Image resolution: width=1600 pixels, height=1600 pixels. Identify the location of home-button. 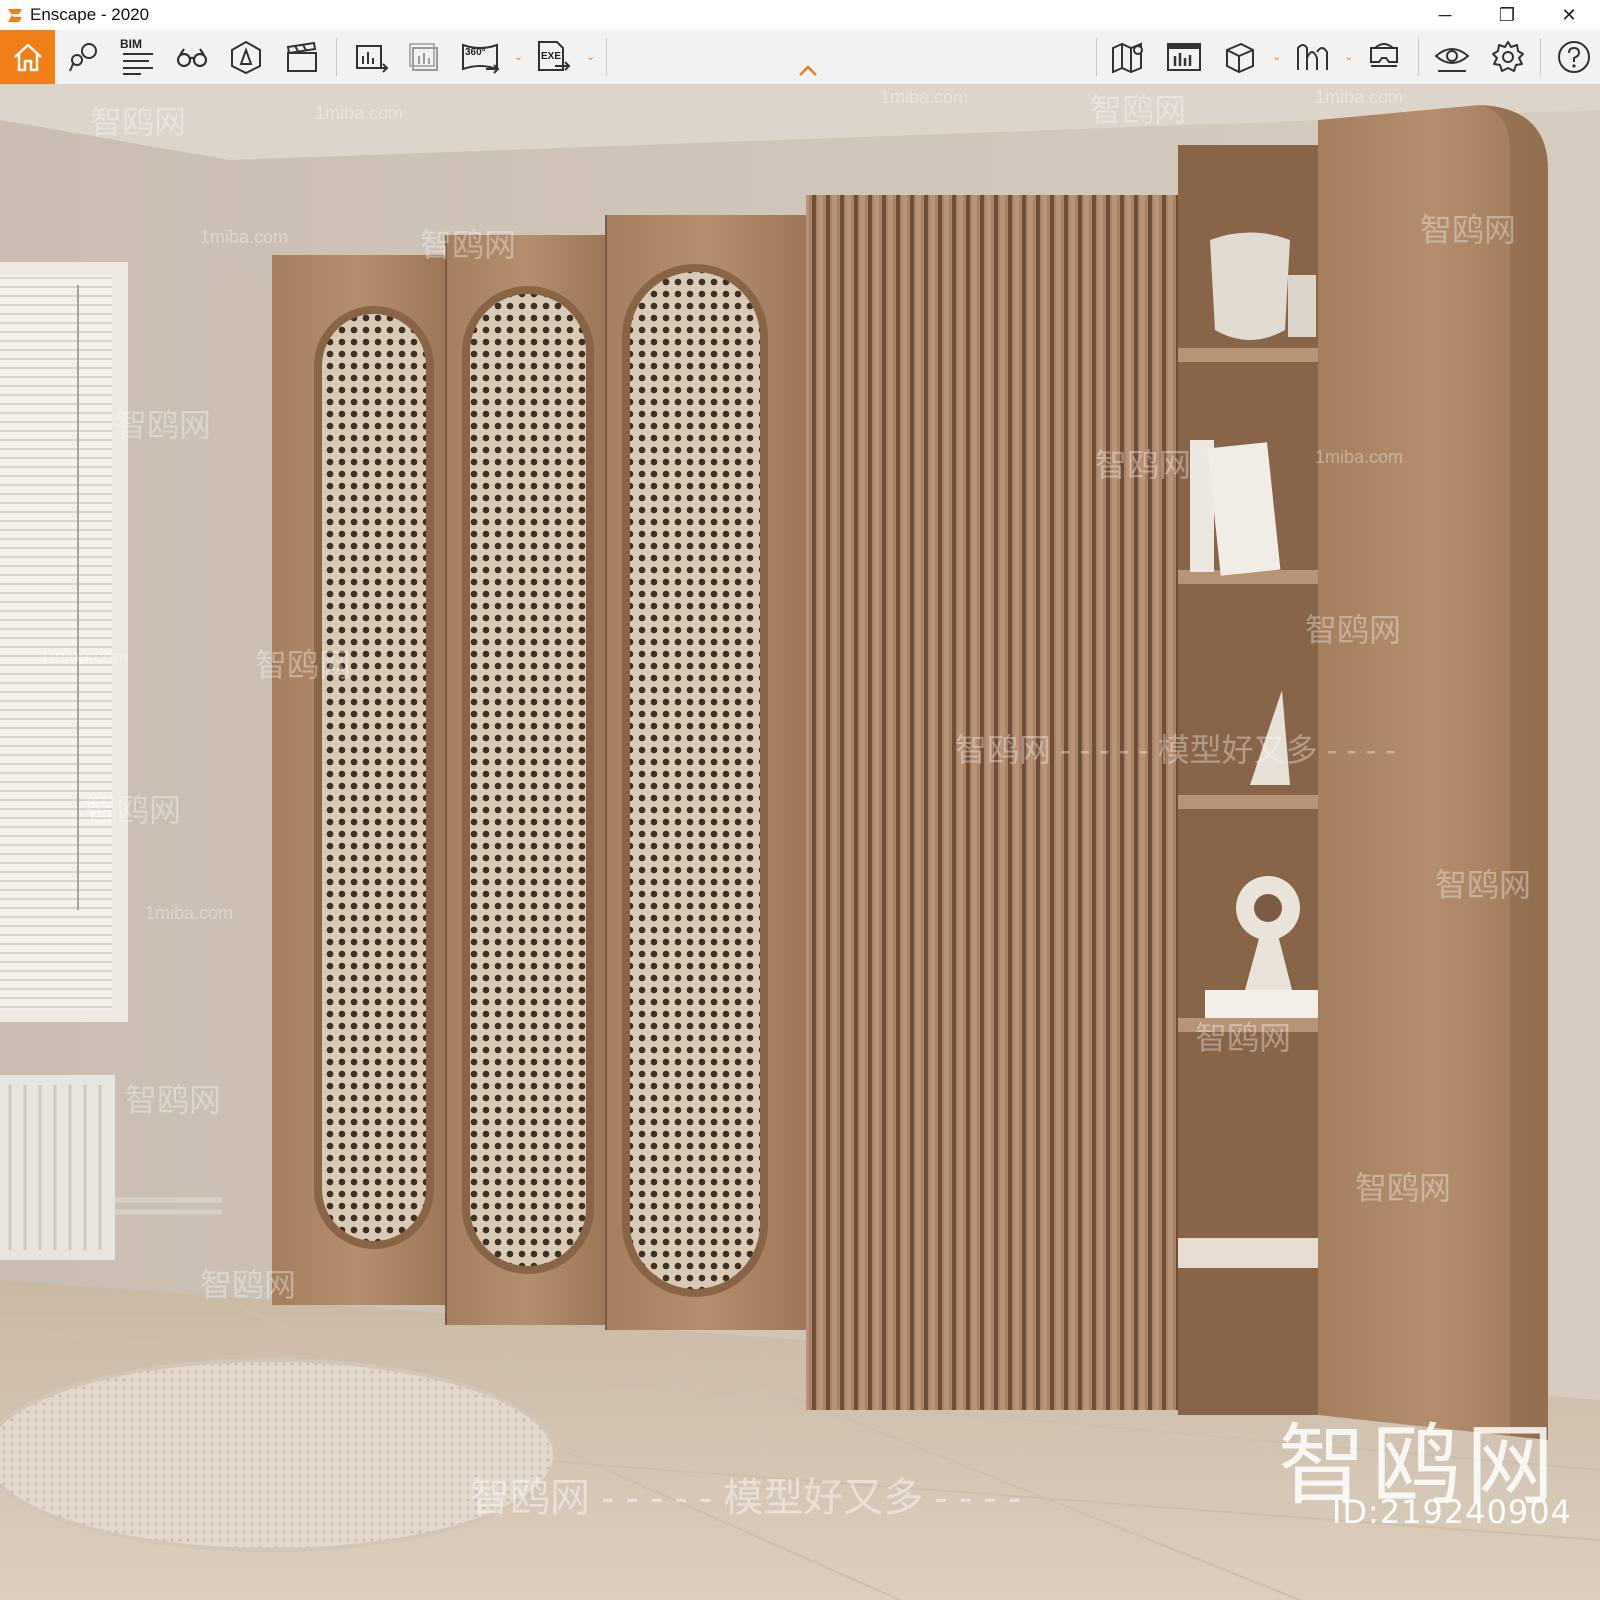
(27, 57).